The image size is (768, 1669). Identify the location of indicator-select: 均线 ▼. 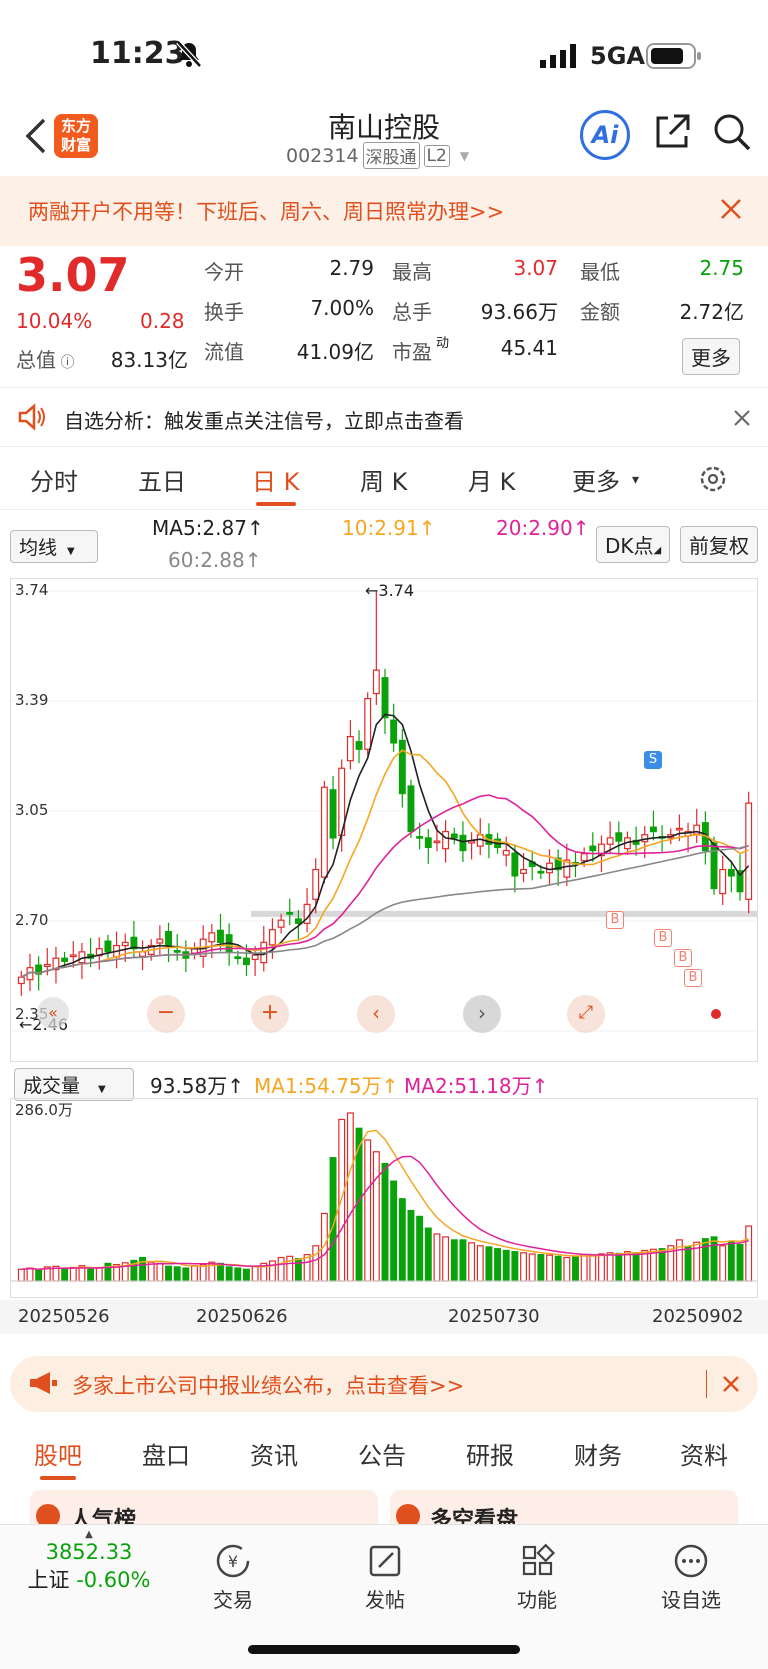
(54, 546).